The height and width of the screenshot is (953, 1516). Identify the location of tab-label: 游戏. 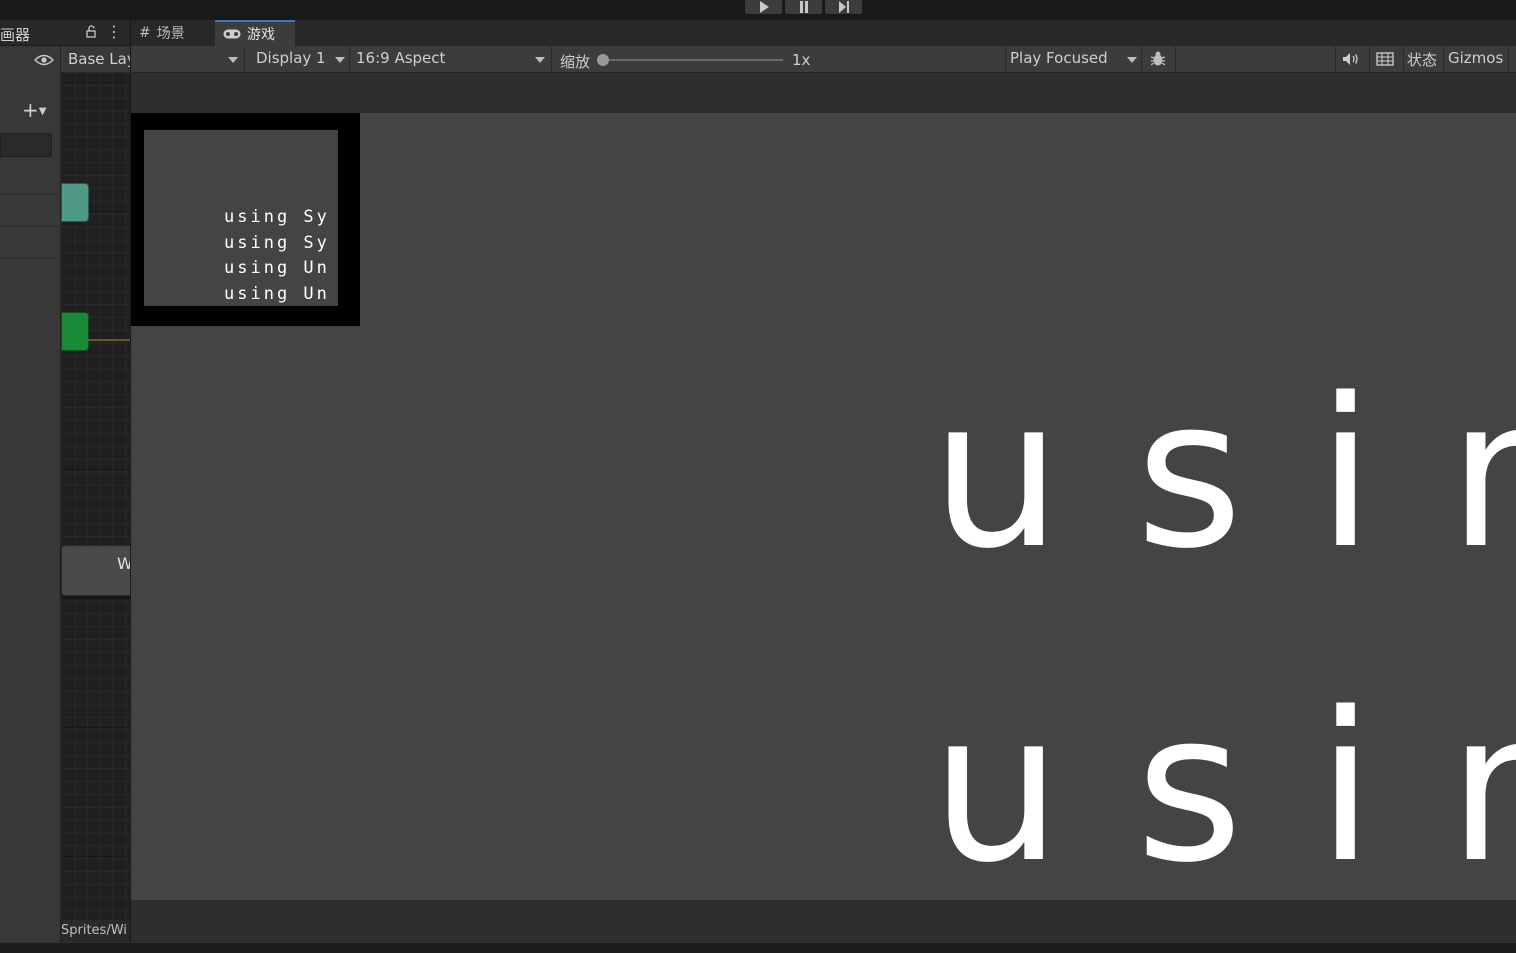
(261, 35).